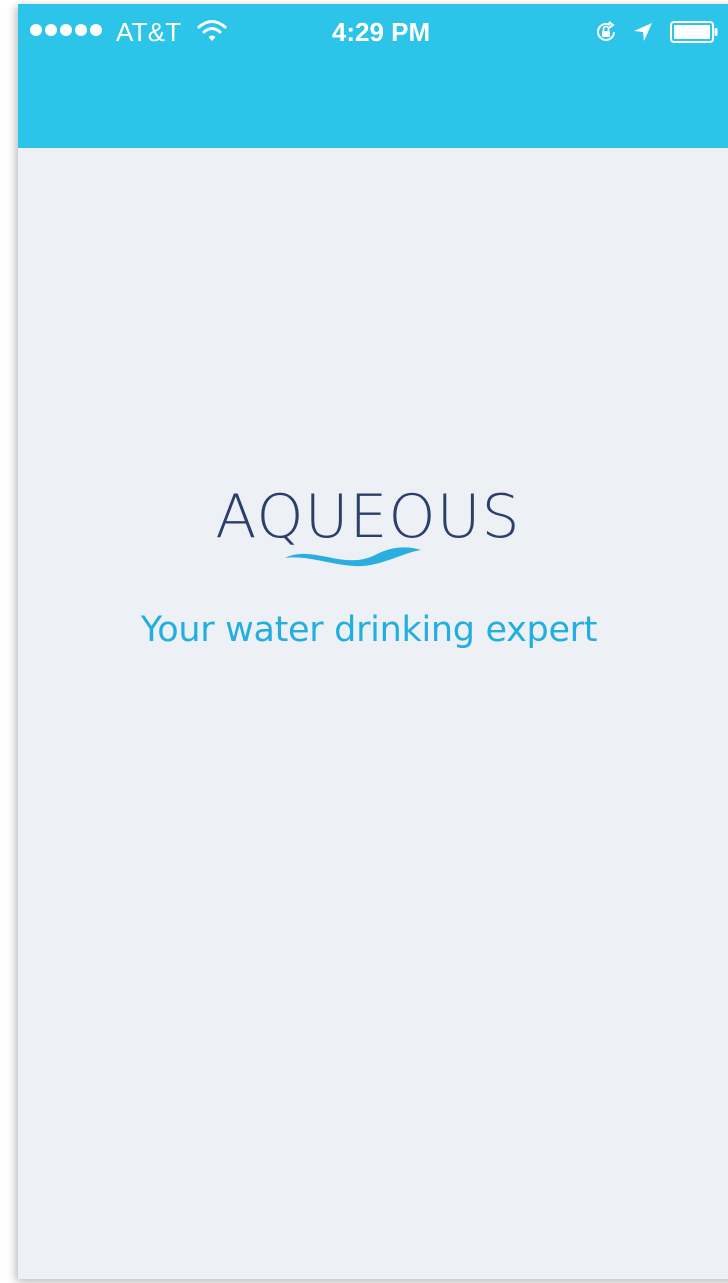  What do you see at coordinates (606, 31) in the screenshot?
I see `rotation-lock-icon` at bounding box center [606, 31].